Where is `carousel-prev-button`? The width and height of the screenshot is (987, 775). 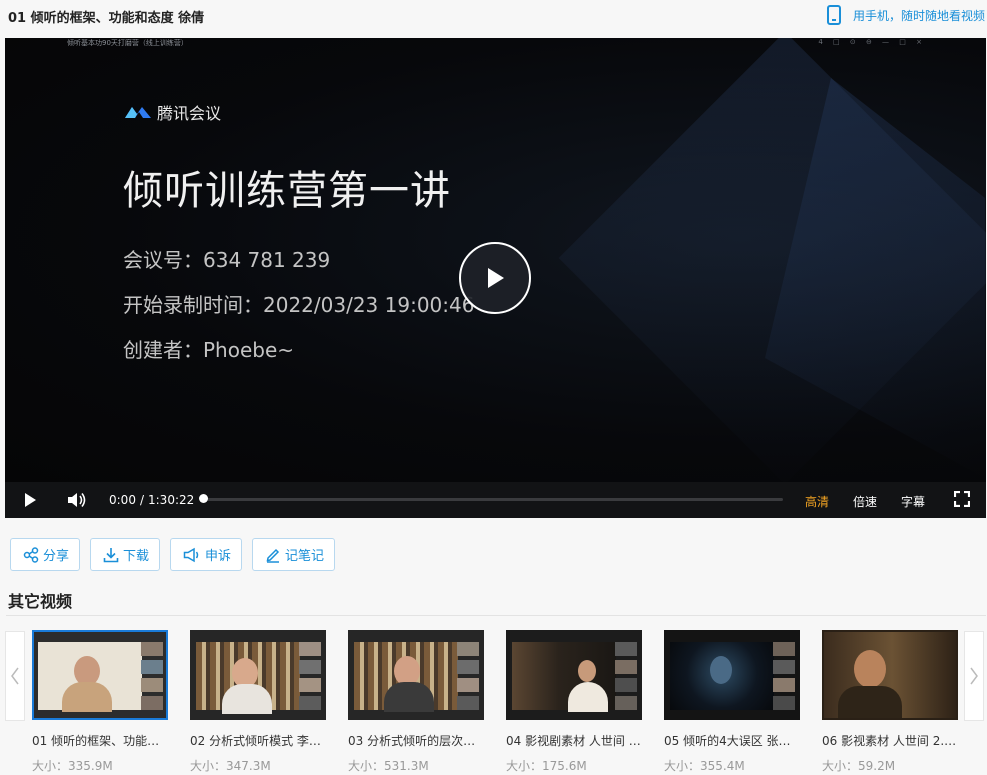 carousel-prev-button is located at coordinates (15, 676).